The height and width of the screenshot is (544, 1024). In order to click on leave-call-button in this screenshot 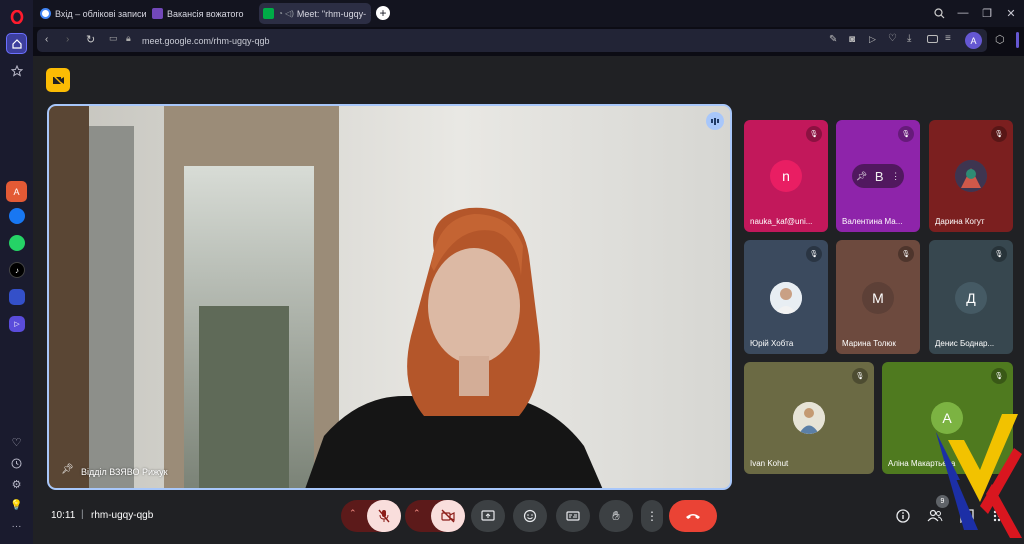, I will do `click(693, 516)`.